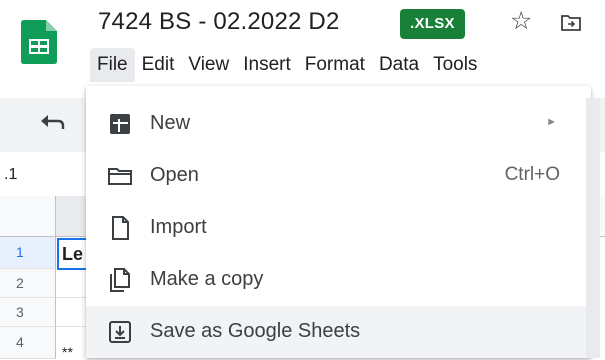 The width and height of the screenshot is (605, 360). What do you see at coordinates (10, 175) in the screenshot?
I see `cell-reference: .1` at bounding box center [10, 175].